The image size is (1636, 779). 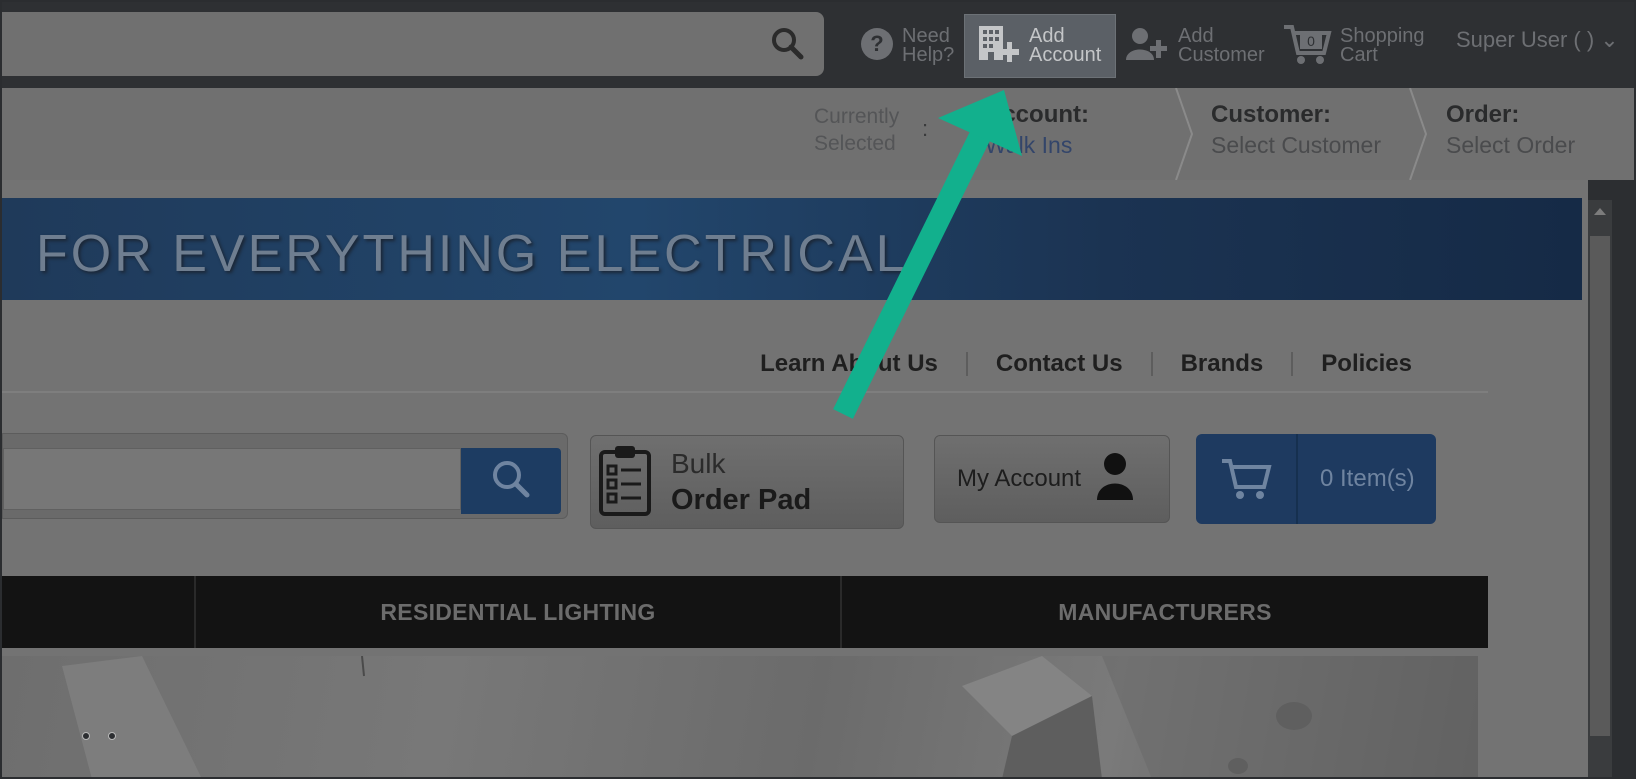 What do you see at coordinates (741, 500) in the screenshot?
I see `order-pad-label: Order Pad` at bounding box center [741, 500].